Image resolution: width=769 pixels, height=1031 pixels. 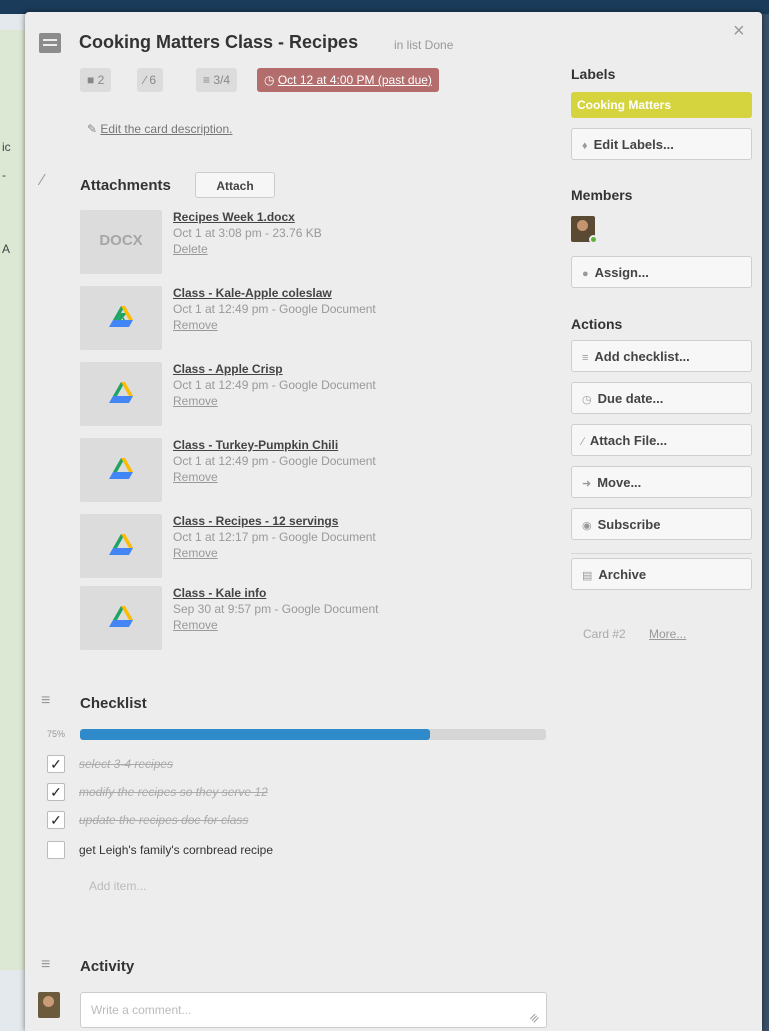 I want to click on attachment-meta: Sep 30 at 9:57 pm - Google Document, so click(x=276, y=609).